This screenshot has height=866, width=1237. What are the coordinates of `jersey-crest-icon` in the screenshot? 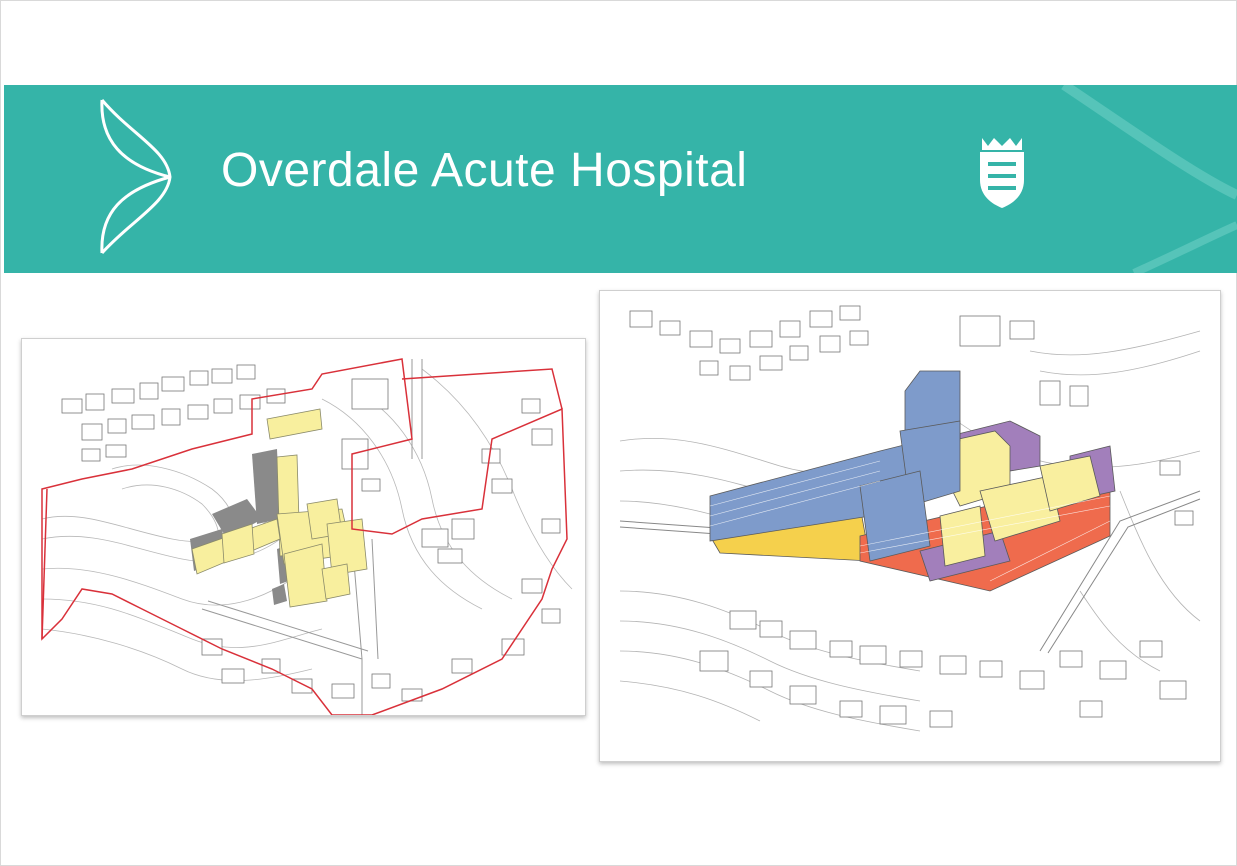 It's located at (1002, 173).